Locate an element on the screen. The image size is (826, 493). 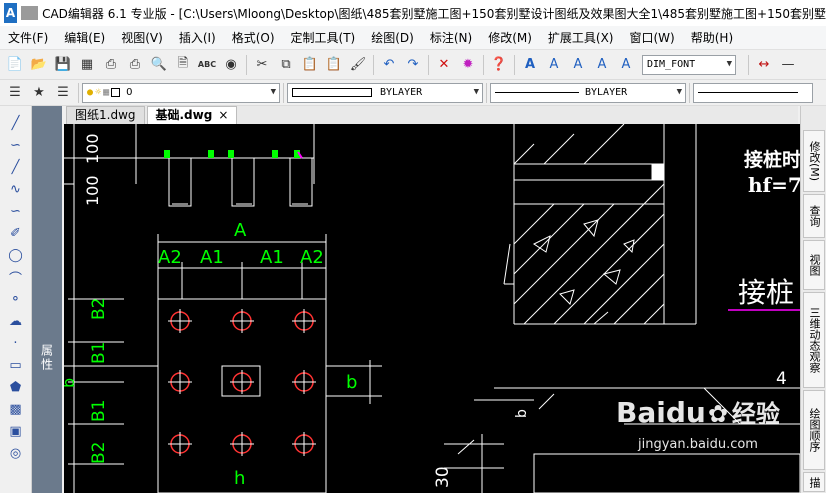
find-text-icon: A is located at coordinates (602, 65).